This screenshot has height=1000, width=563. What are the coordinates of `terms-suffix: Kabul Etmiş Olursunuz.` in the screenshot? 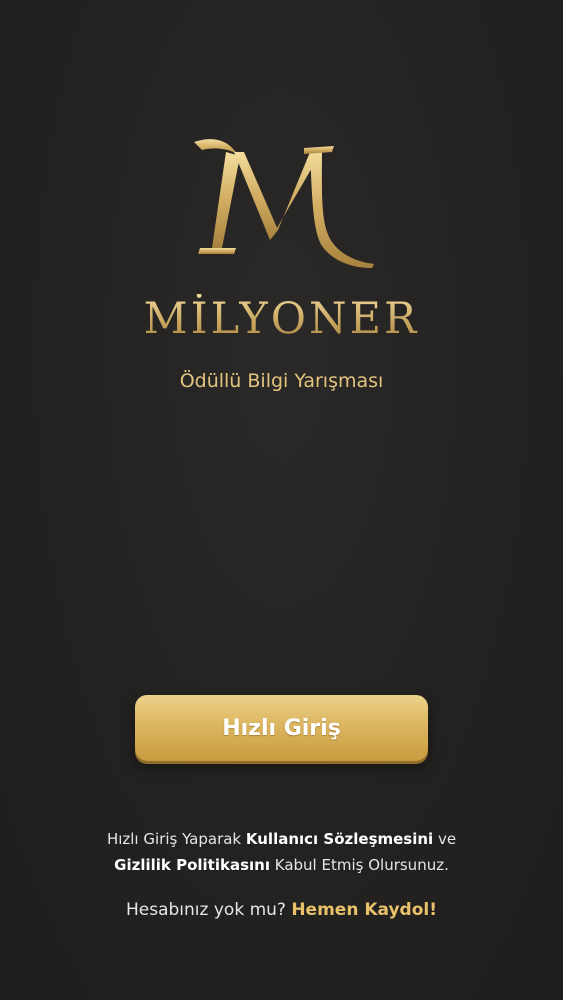 It's located at (359, 865).